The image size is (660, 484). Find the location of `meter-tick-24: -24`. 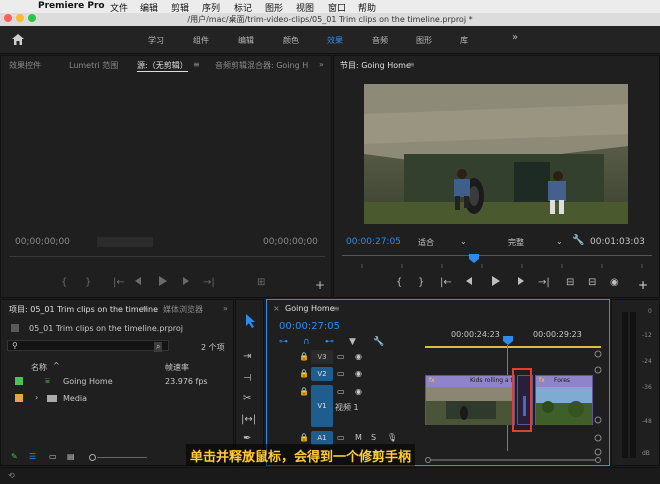

meter-tick-24: -24 is located at coordinates (647, 361).